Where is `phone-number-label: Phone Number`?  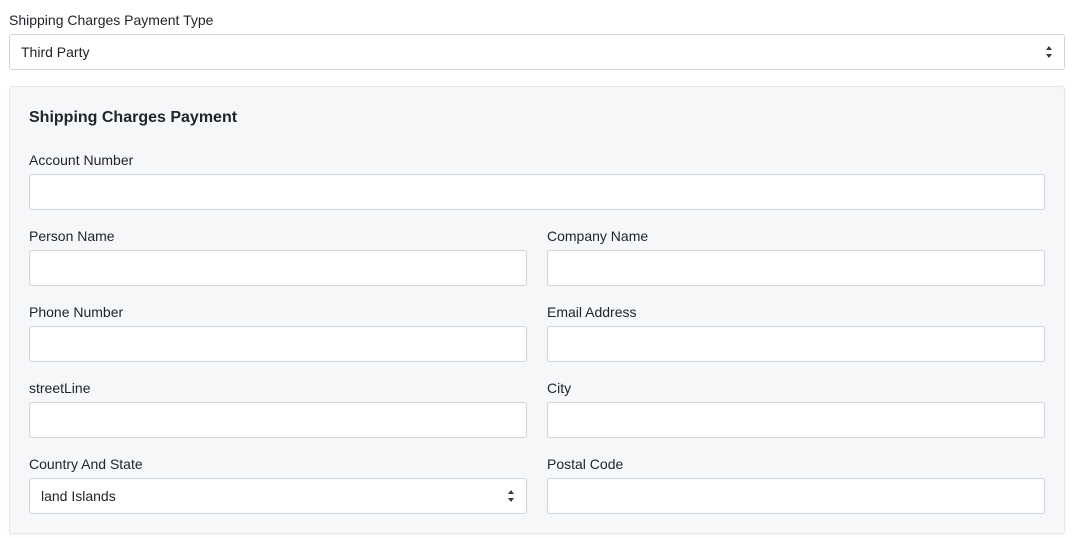
phone-number-label: Phone Number is located at coordinates (76, 312).